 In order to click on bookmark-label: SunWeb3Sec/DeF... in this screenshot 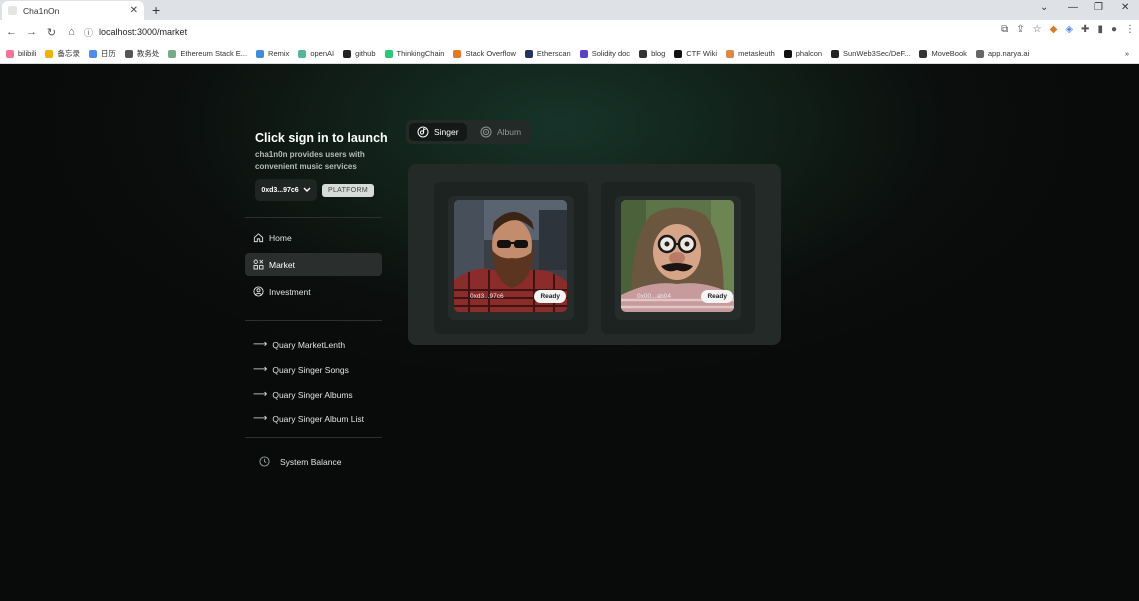, I will do `click(877, 53)`.